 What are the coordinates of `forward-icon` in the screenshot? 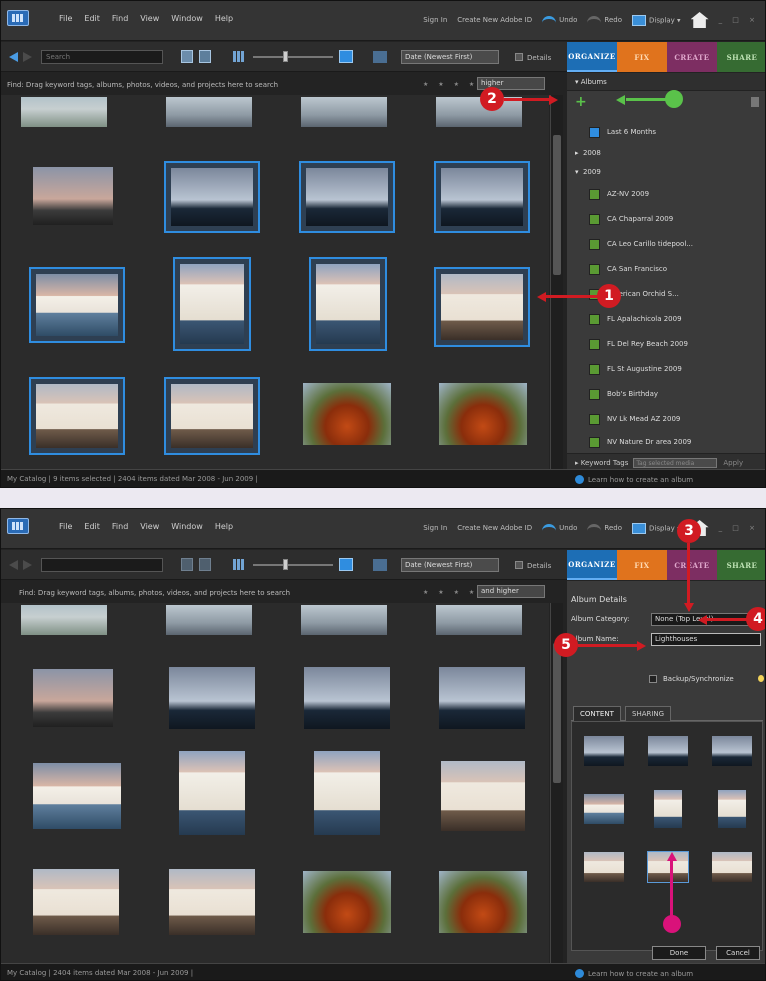 It's located at (27, 57).